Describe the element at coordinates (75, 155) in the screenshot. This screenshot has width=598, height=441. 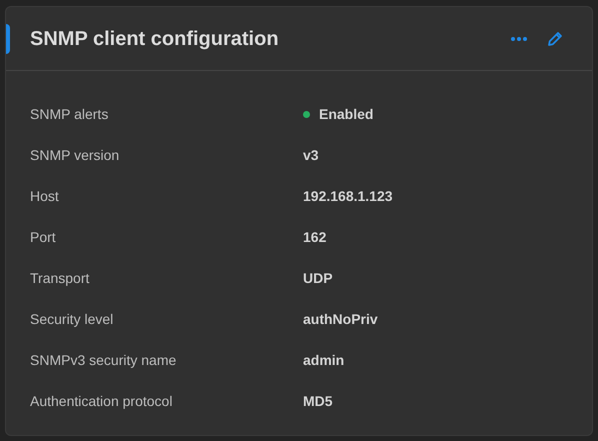
I see `field-label: SNMP version` at that location.